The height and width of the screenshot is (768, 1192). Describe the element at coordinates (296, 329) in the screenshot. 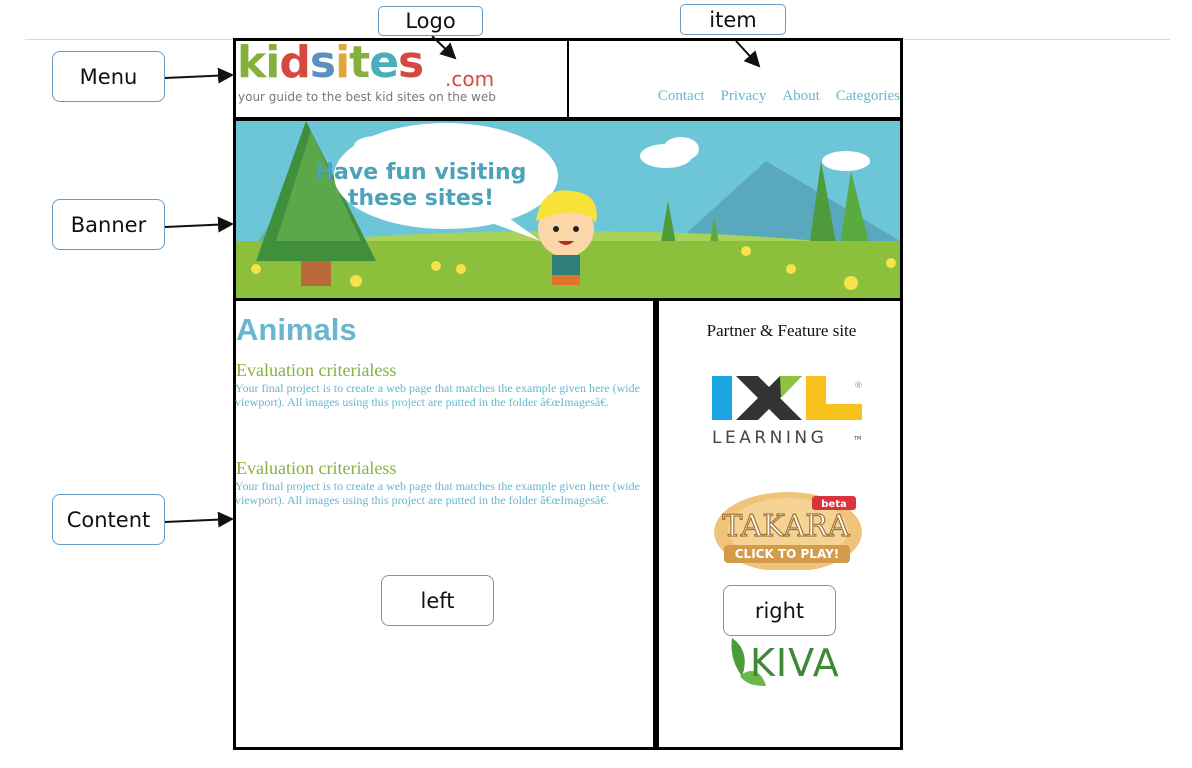

I see `left-column-title: Animals` at that location.